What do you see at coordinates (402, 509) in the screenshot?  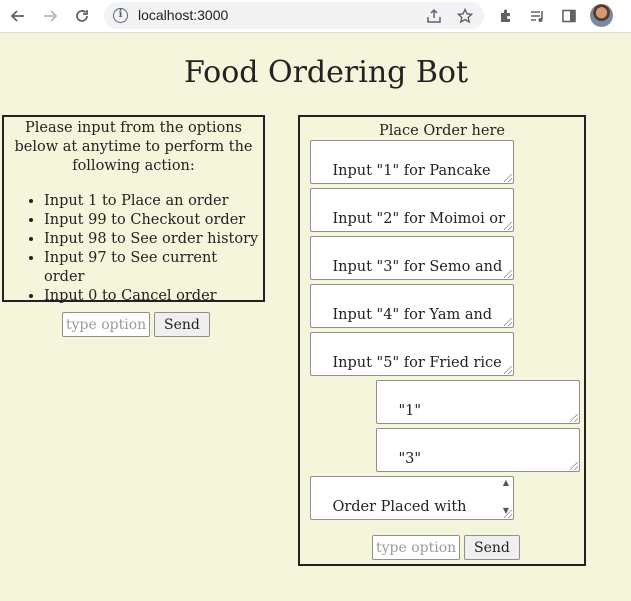 I see `order-confirmation-text: Order Placed with orderId(ef7cb384-0349-` at bounding box center [402, 509].